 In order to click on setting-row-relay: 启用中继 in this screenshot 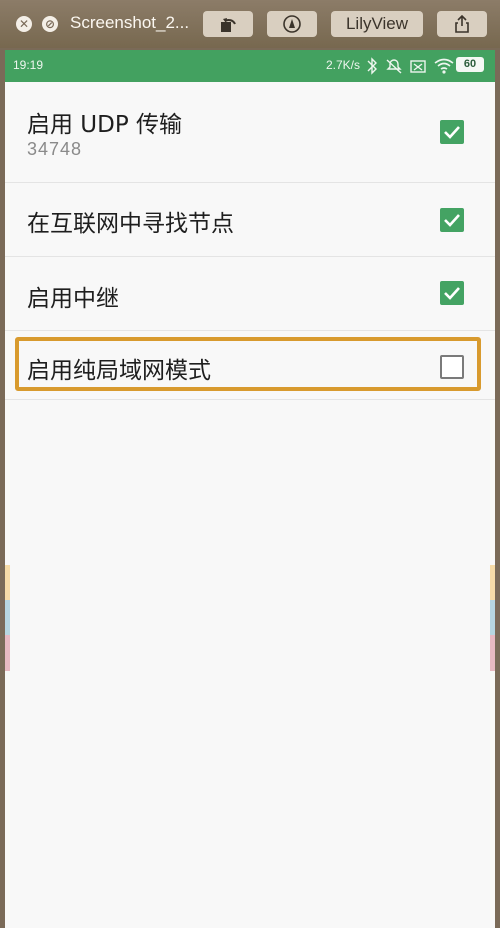, I will do `click(250, 294)`.